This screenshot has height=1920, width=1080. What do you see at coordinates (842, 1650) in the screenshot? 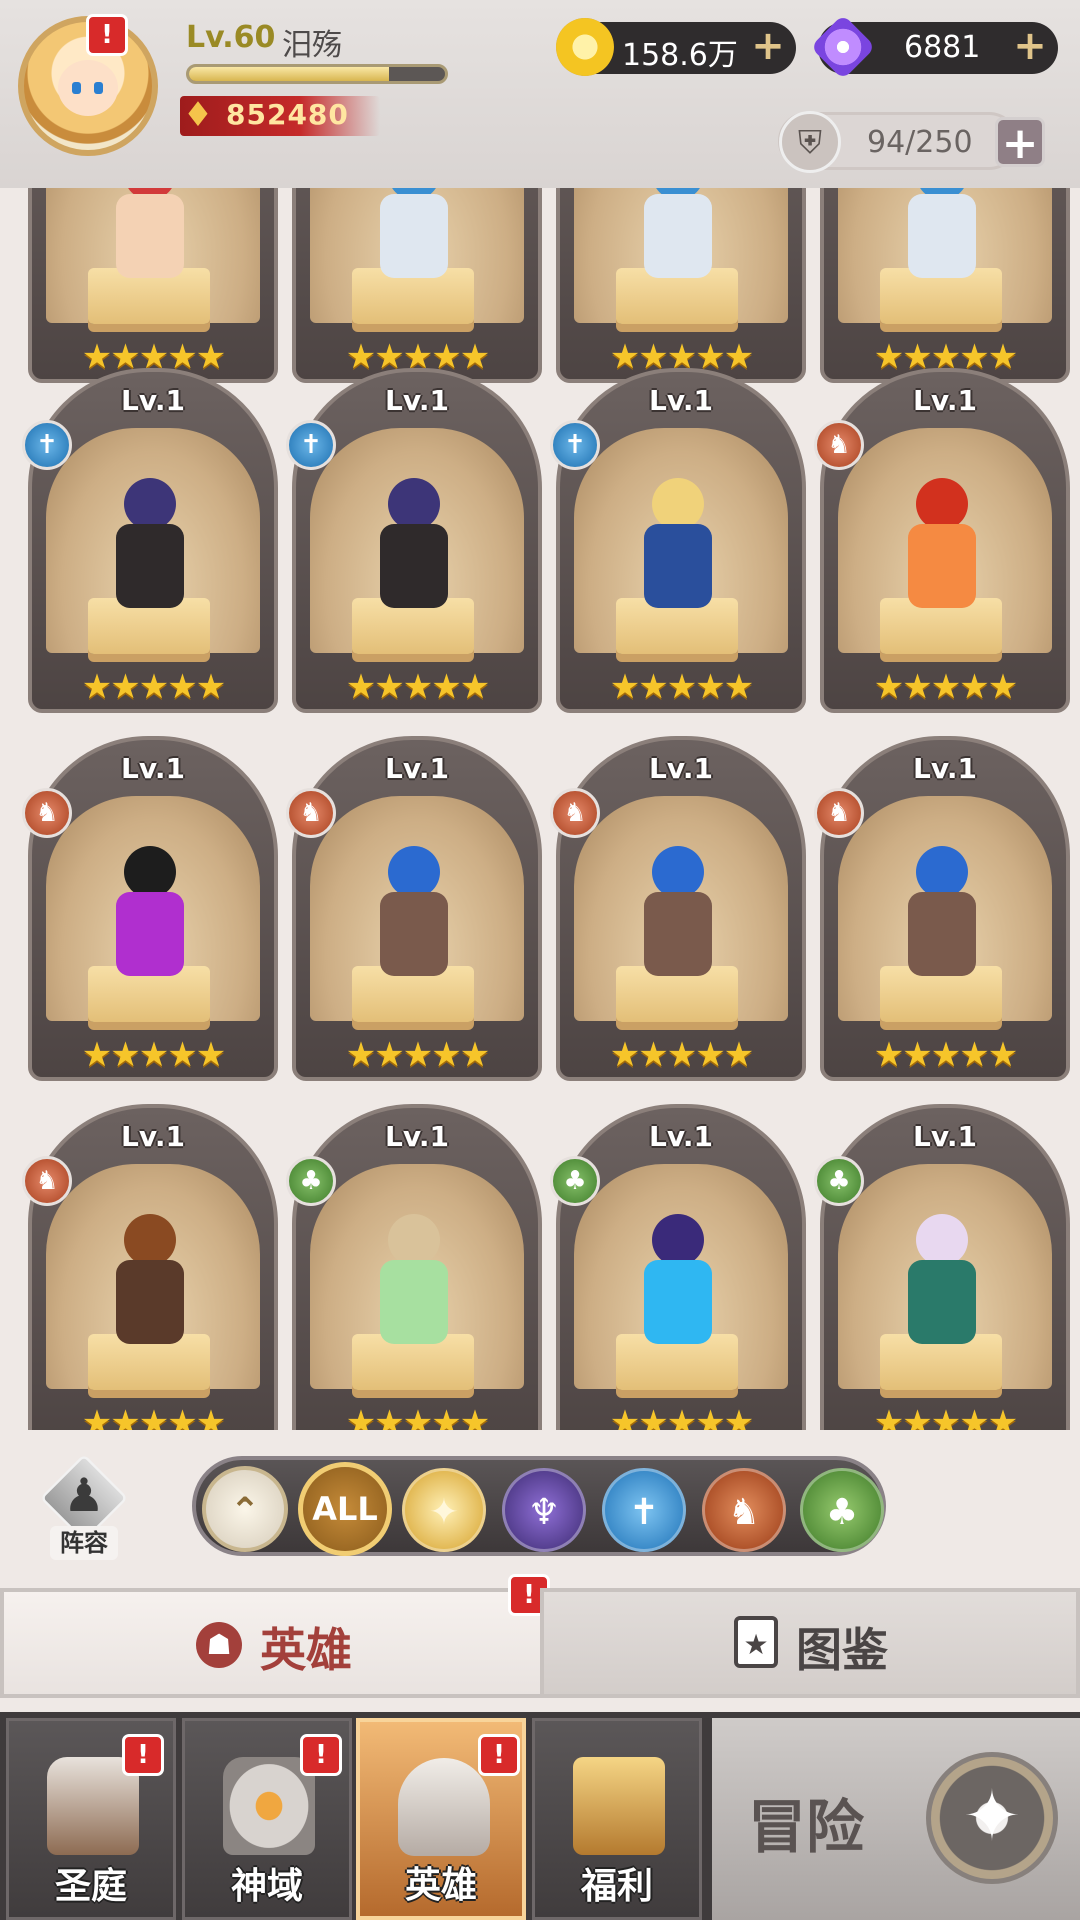
I see `tab-codex-label: 图鉴` at bounding box center [842, 1650].